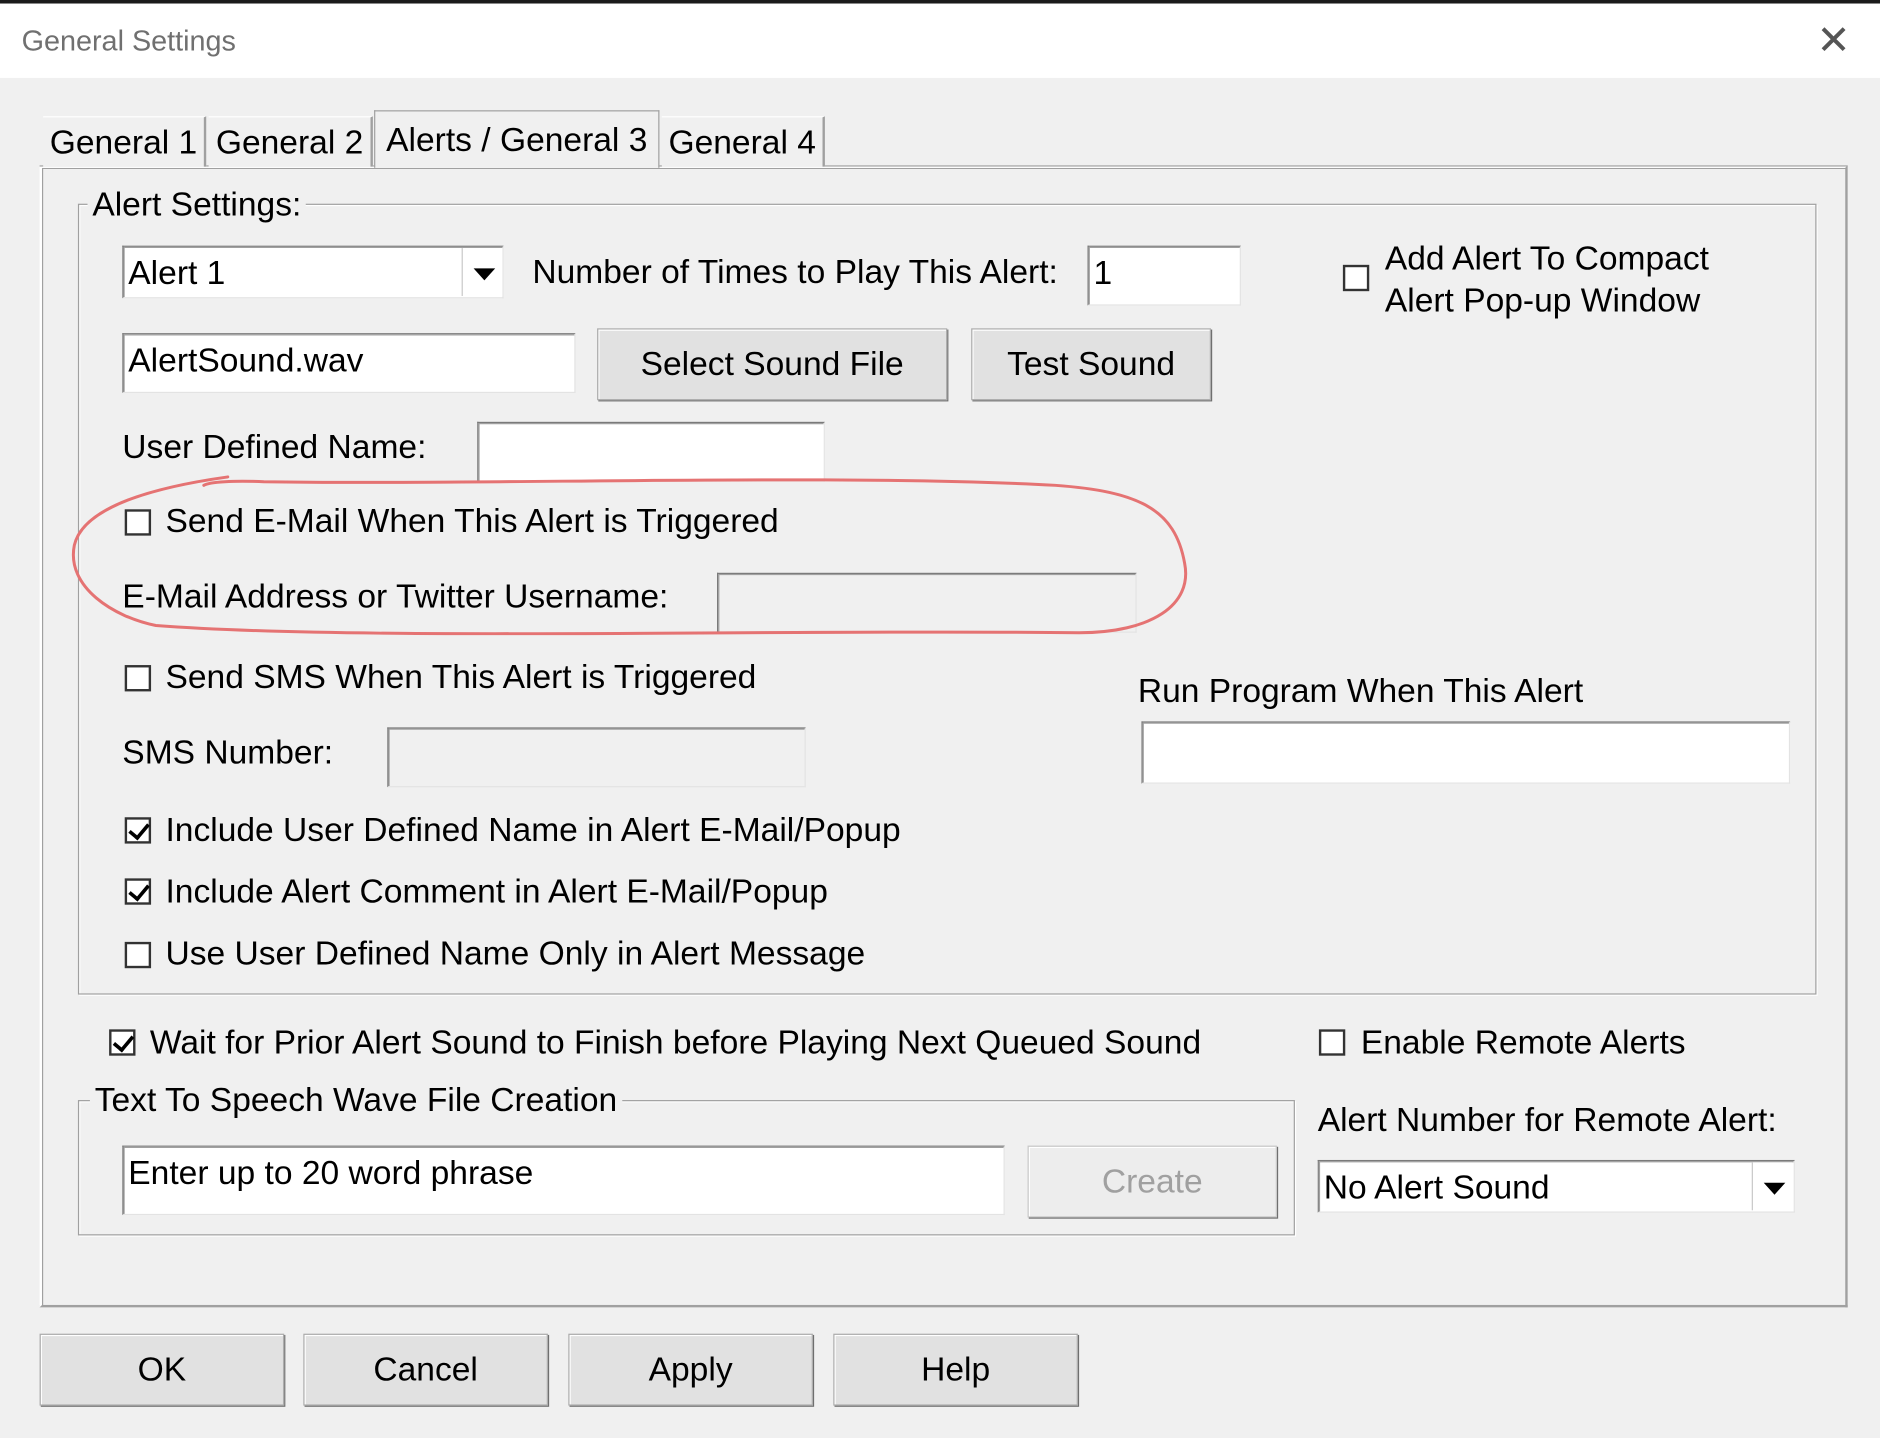  I want to click on tab-general-2: General 2, so click(290, 141).